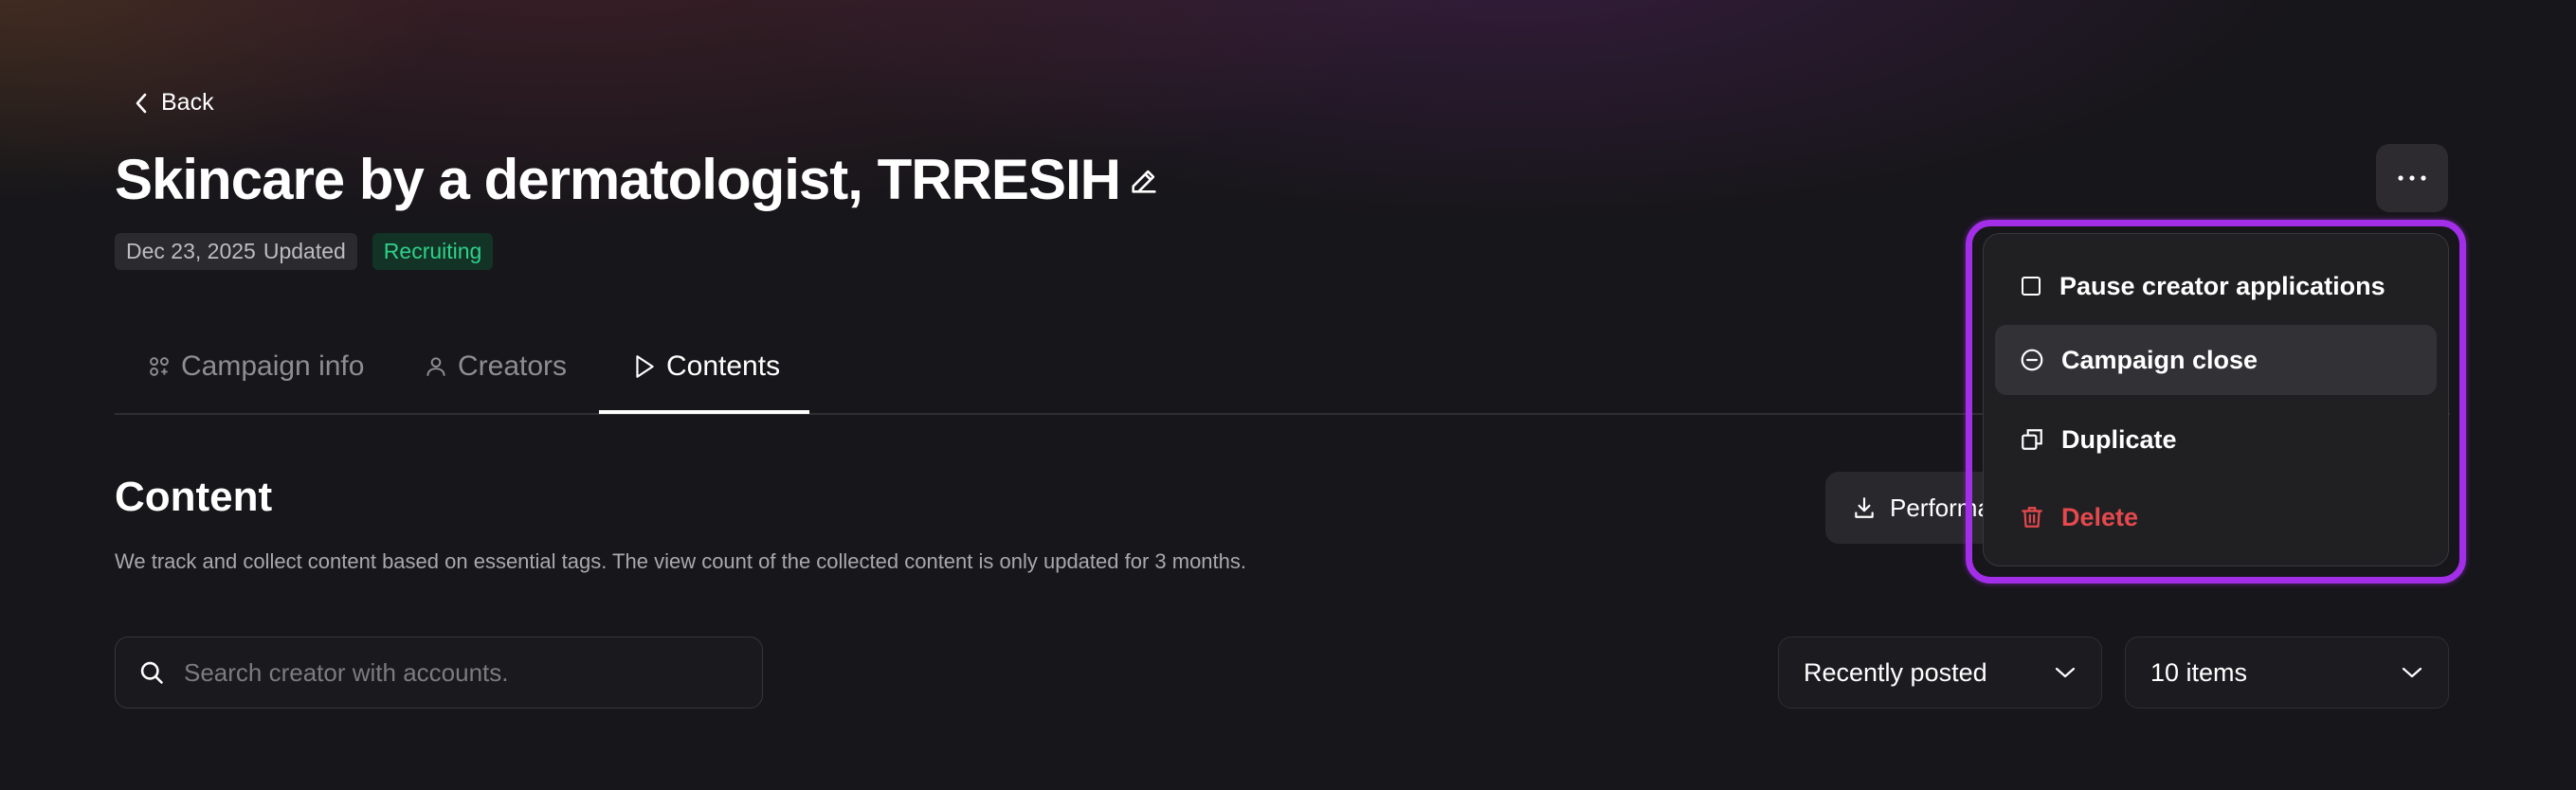  Describe the element at coordinates (2100, 516) in the screenshot. I see `menu-item-label: Delete` at that location.